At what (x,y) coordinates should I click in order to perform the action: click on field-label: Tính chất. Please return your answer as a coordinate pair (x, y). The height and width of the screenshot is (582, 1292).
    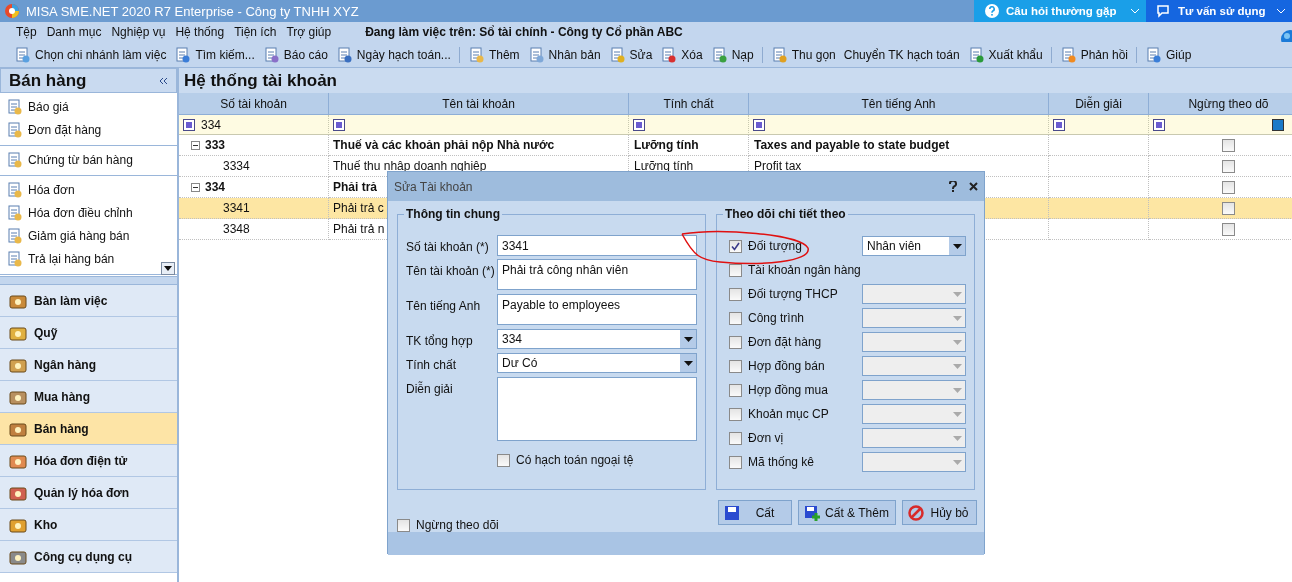
    Looking at the image, I should click on (432, 365).